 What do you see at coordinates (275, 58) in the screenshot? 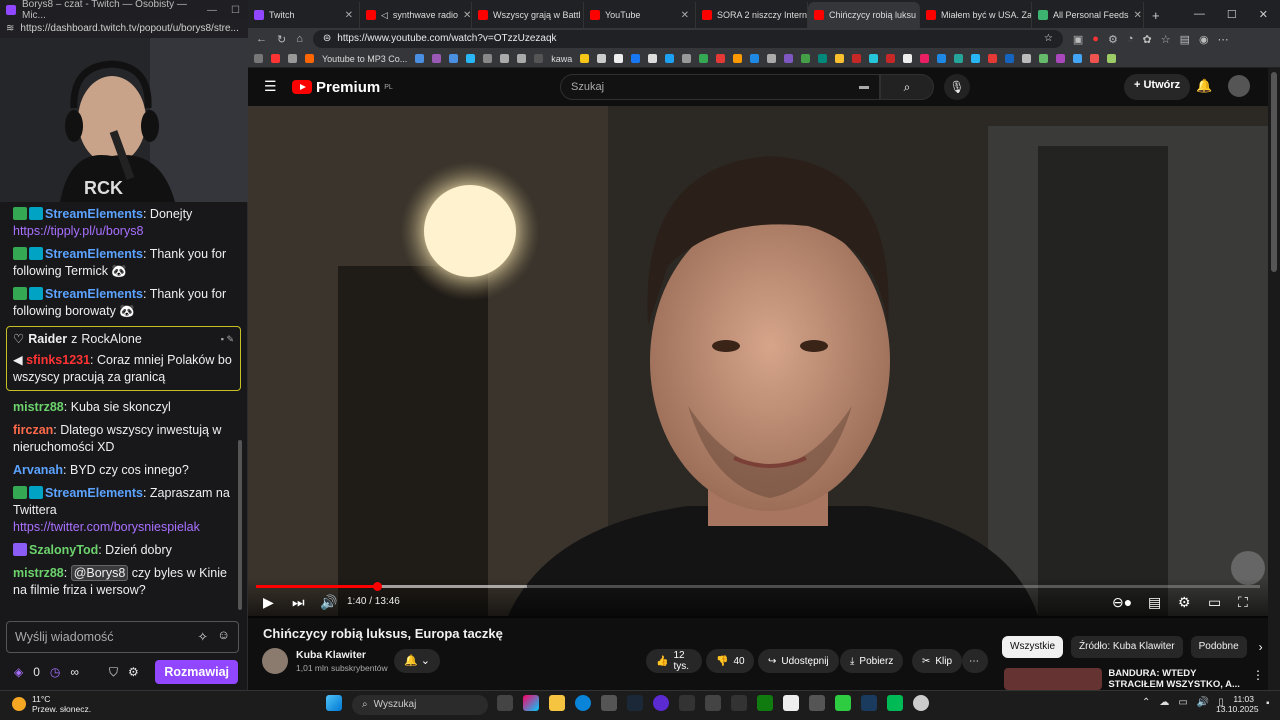
I see `youtube-icon` at bounding box center [275, 58].